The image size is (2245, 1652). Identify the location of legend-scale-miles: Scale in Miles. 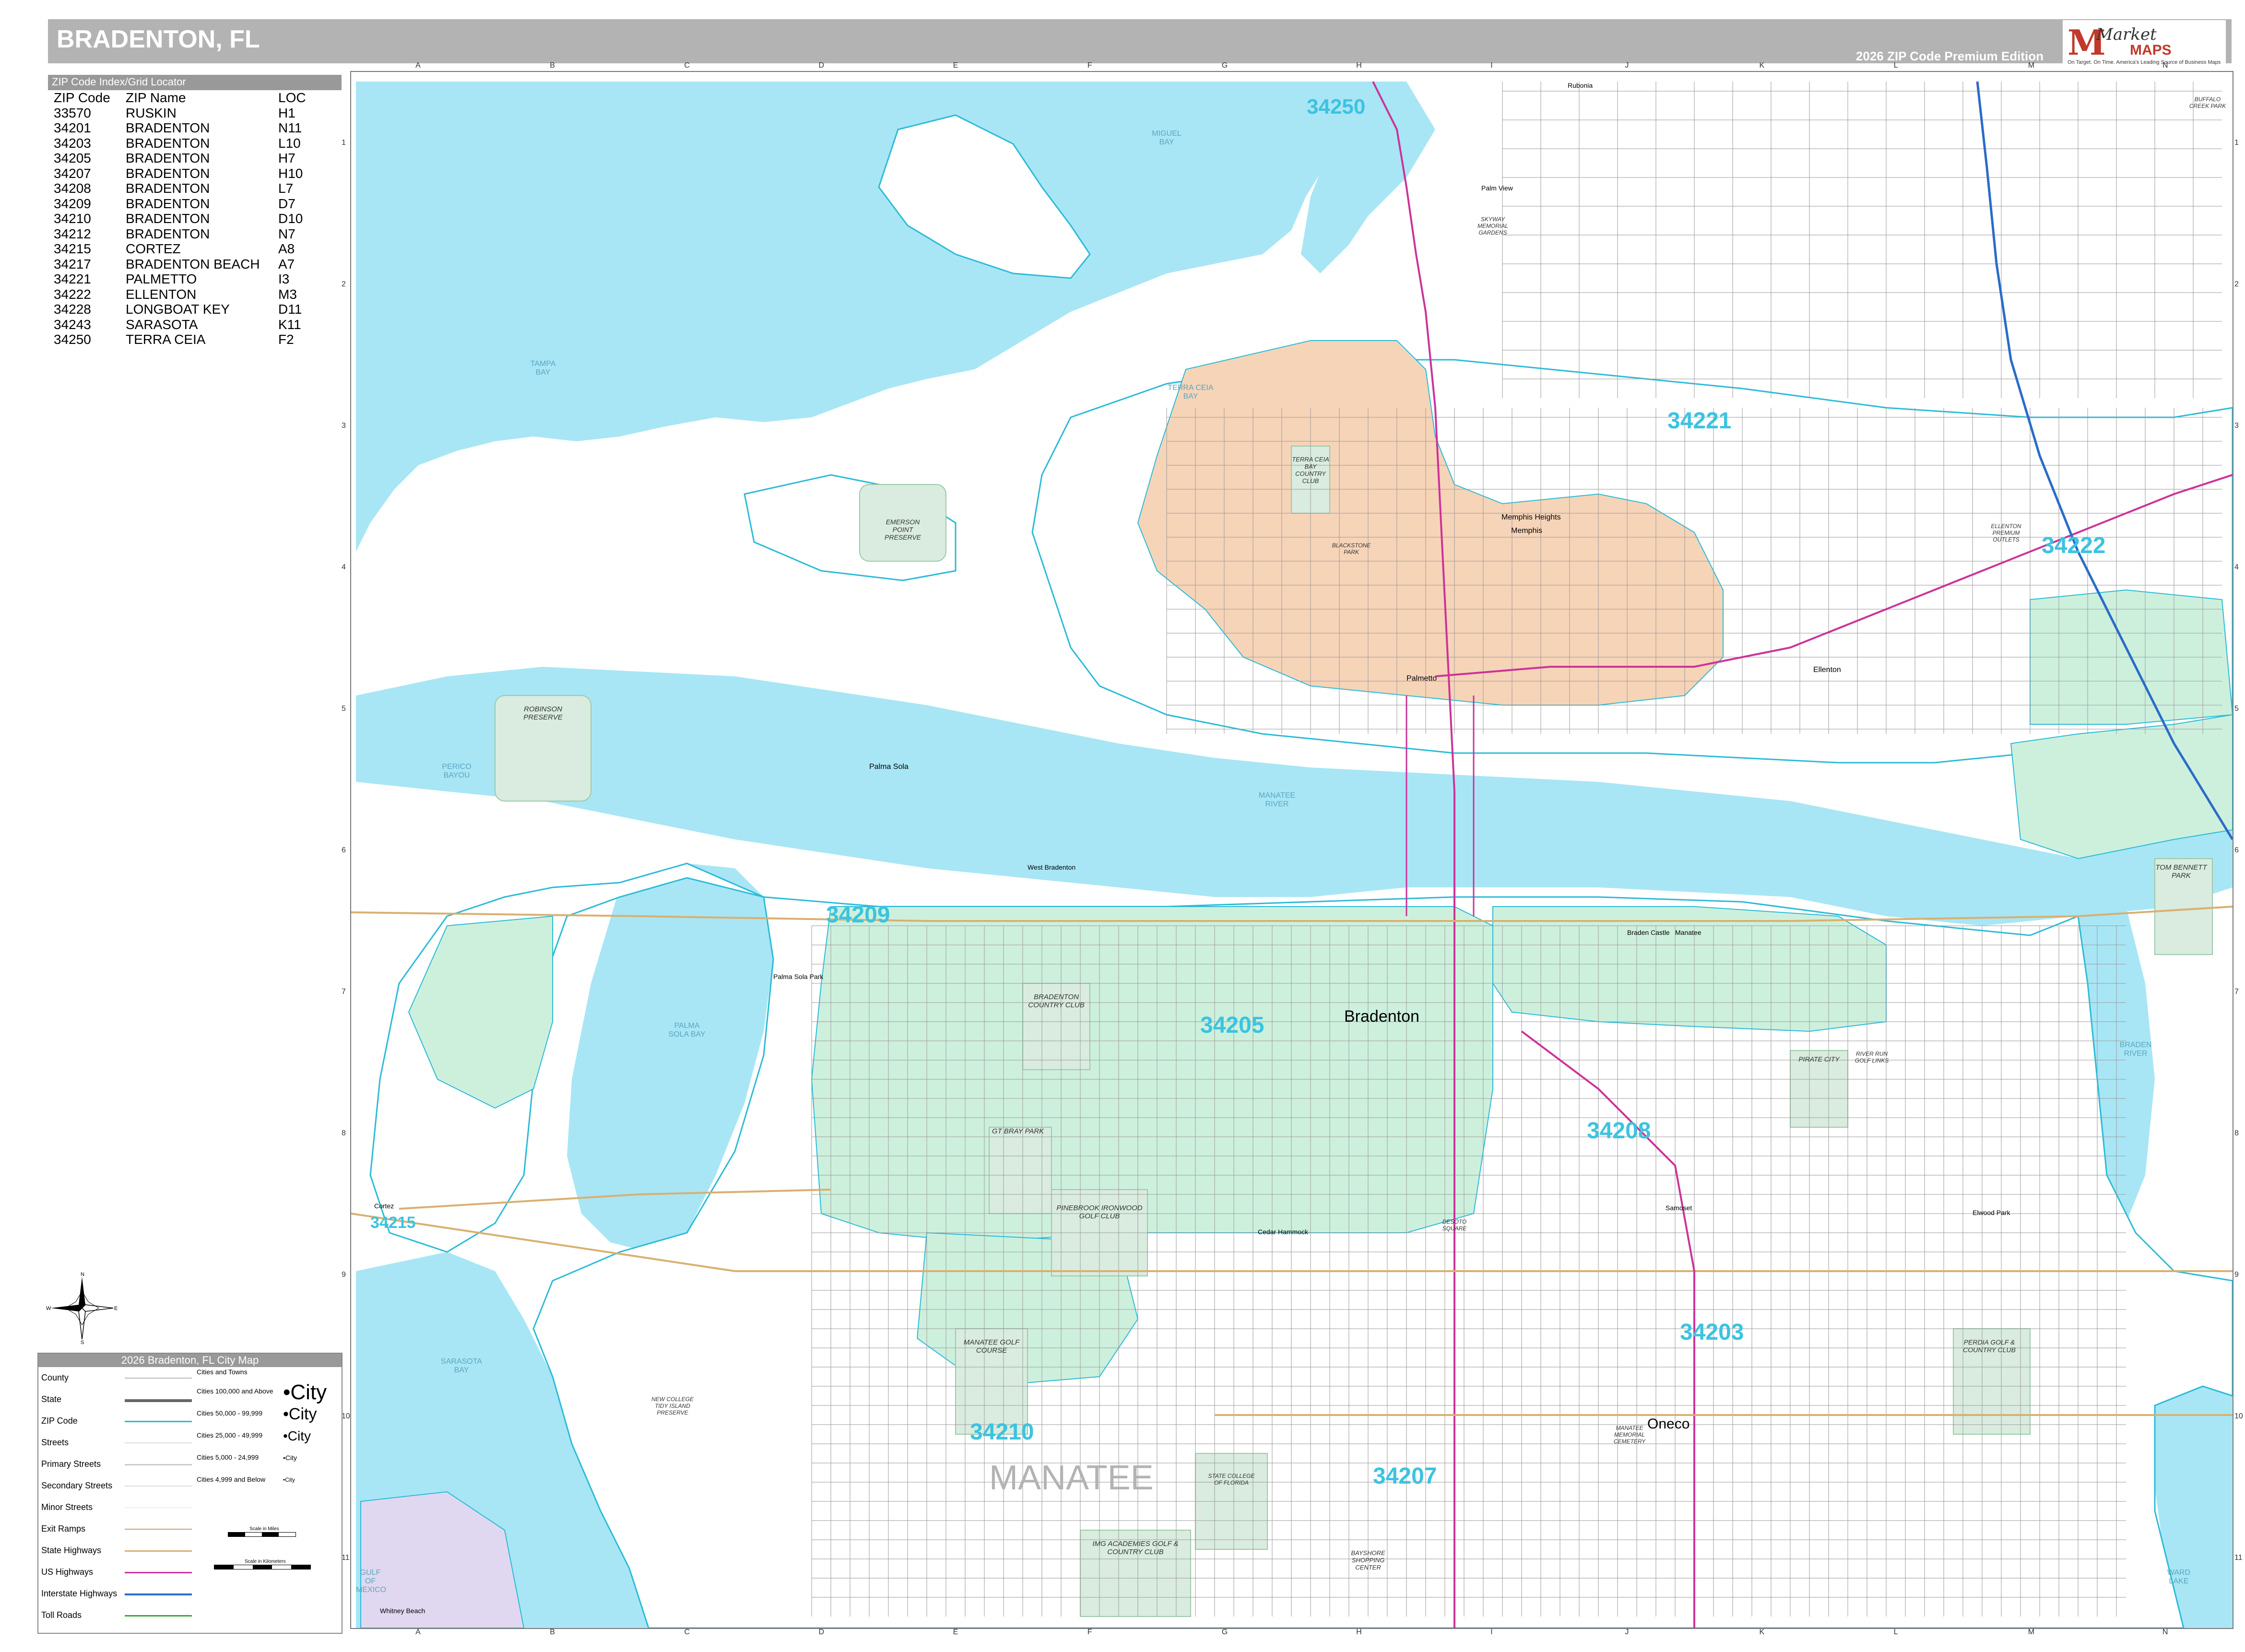
(264, 1529).